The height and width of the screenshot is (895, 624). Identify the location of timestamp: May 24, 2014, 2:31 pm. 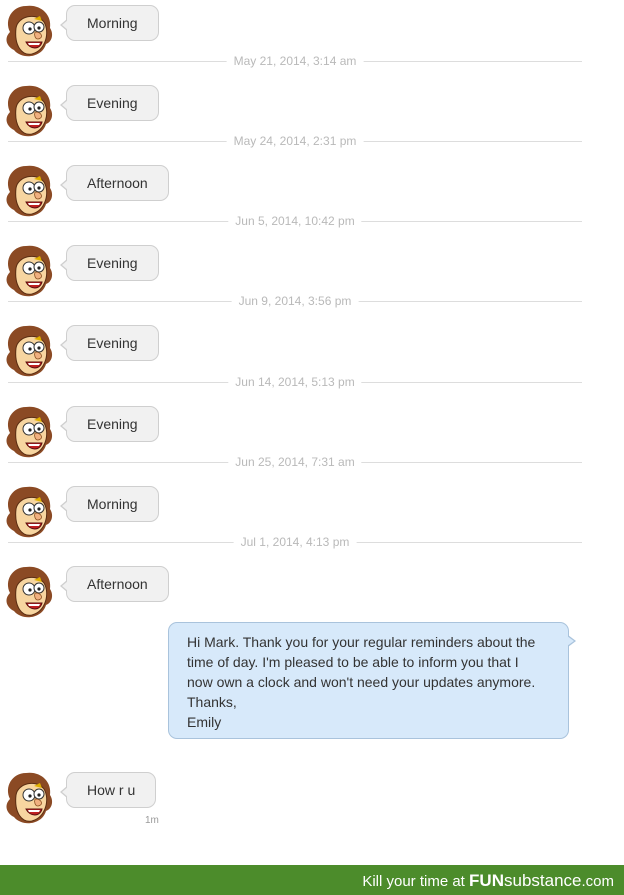
(295, 141).